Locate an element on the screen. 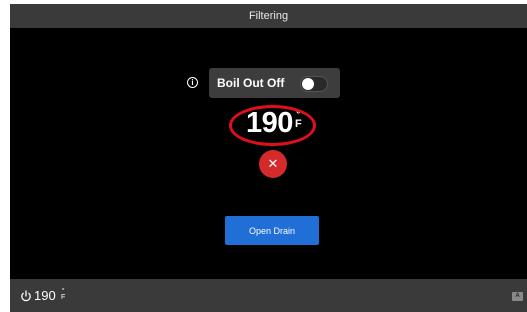 The image size is (527, 312). boil-out-label: Boil Out Off is located at coordinates (251, 83).